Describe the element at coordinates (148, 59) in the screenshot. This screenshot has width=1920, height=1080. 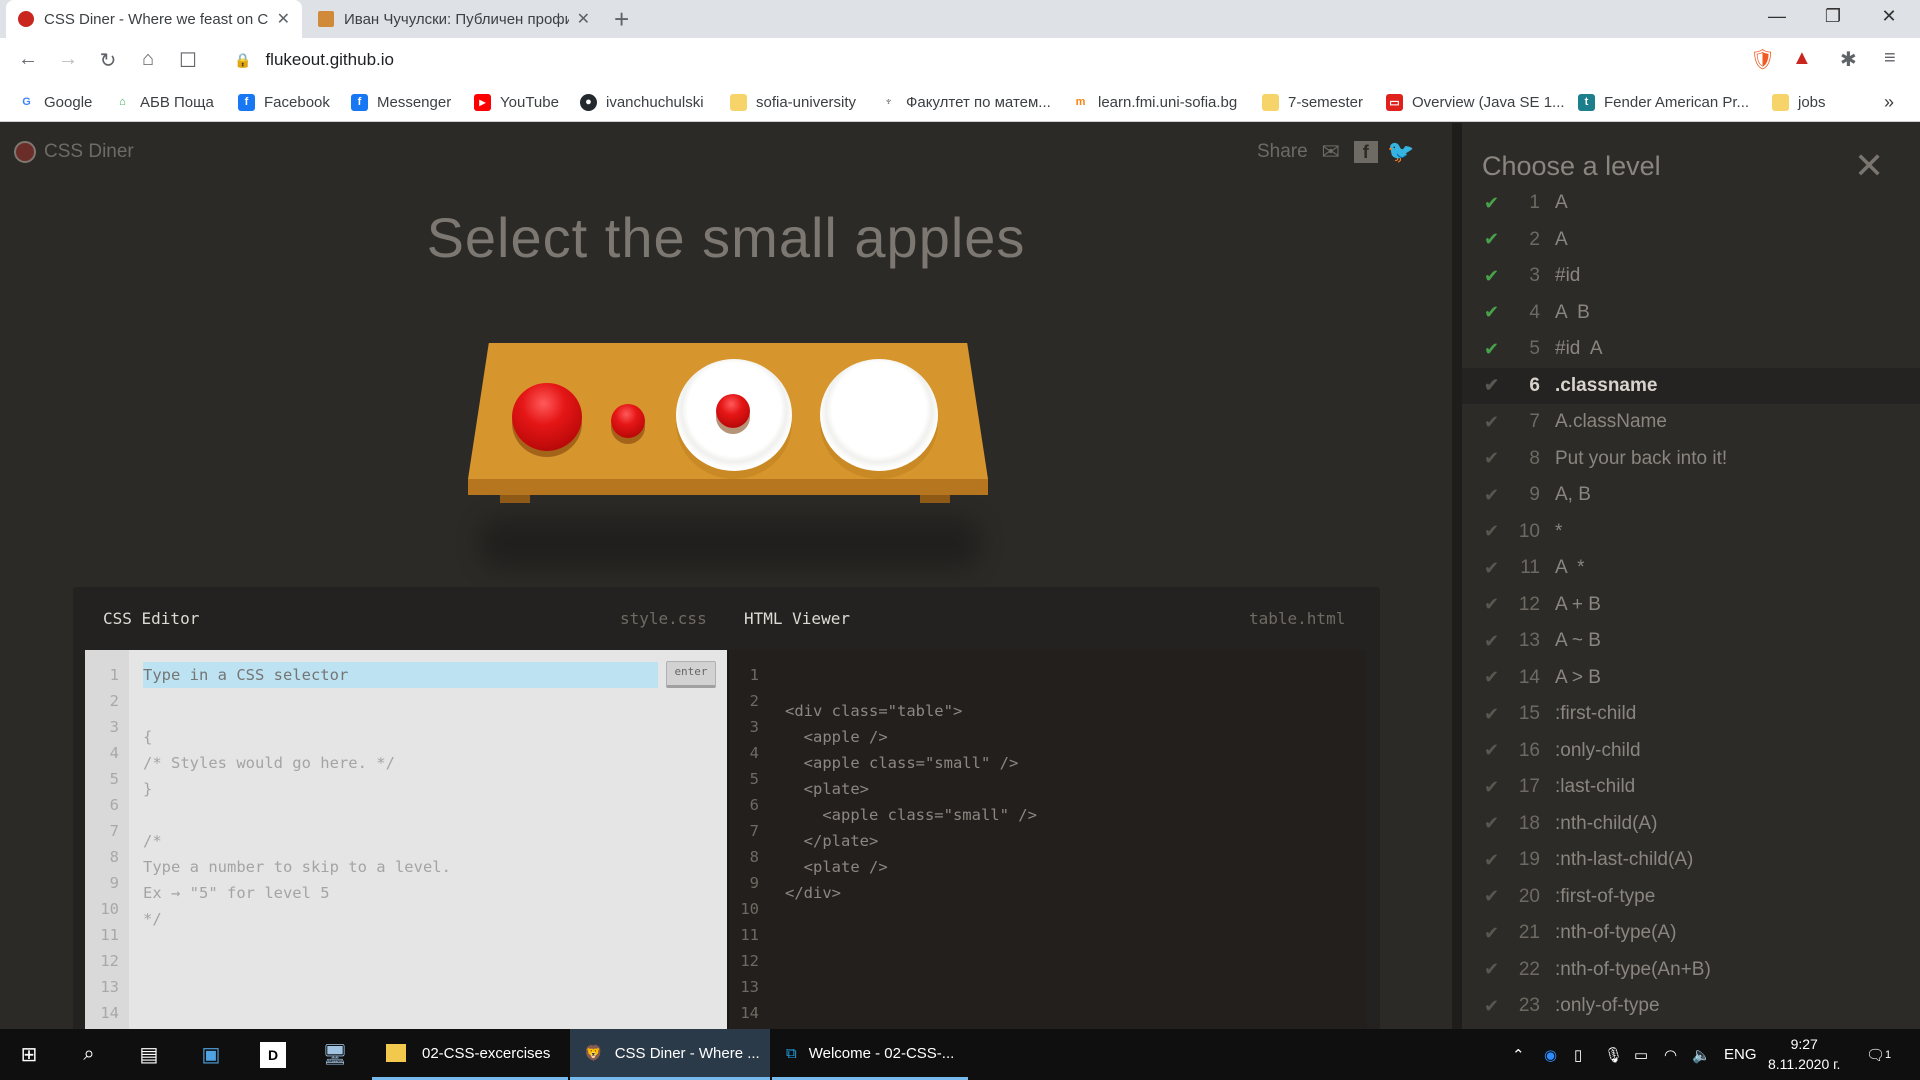
I see `home-button: ⌂` at that location.